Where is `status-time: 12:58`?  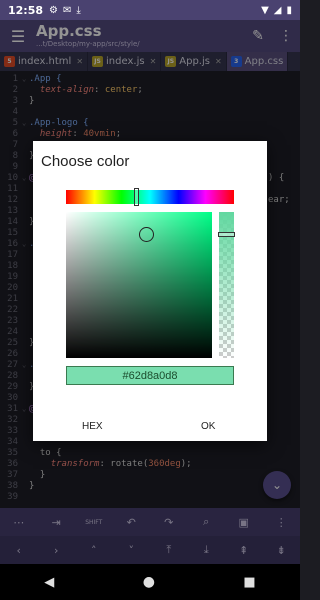 status-time: 12:58 is located at coordinates (26, 10).